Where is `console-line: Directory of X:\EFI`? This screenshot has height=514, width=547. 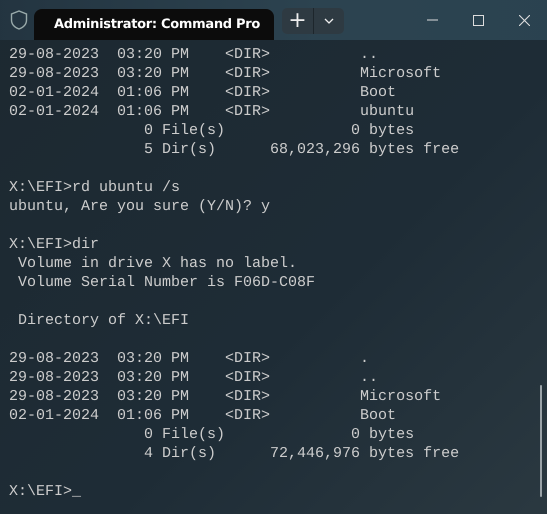 console-line: Directory of X:\EFI is located at coordinates (103, 320).